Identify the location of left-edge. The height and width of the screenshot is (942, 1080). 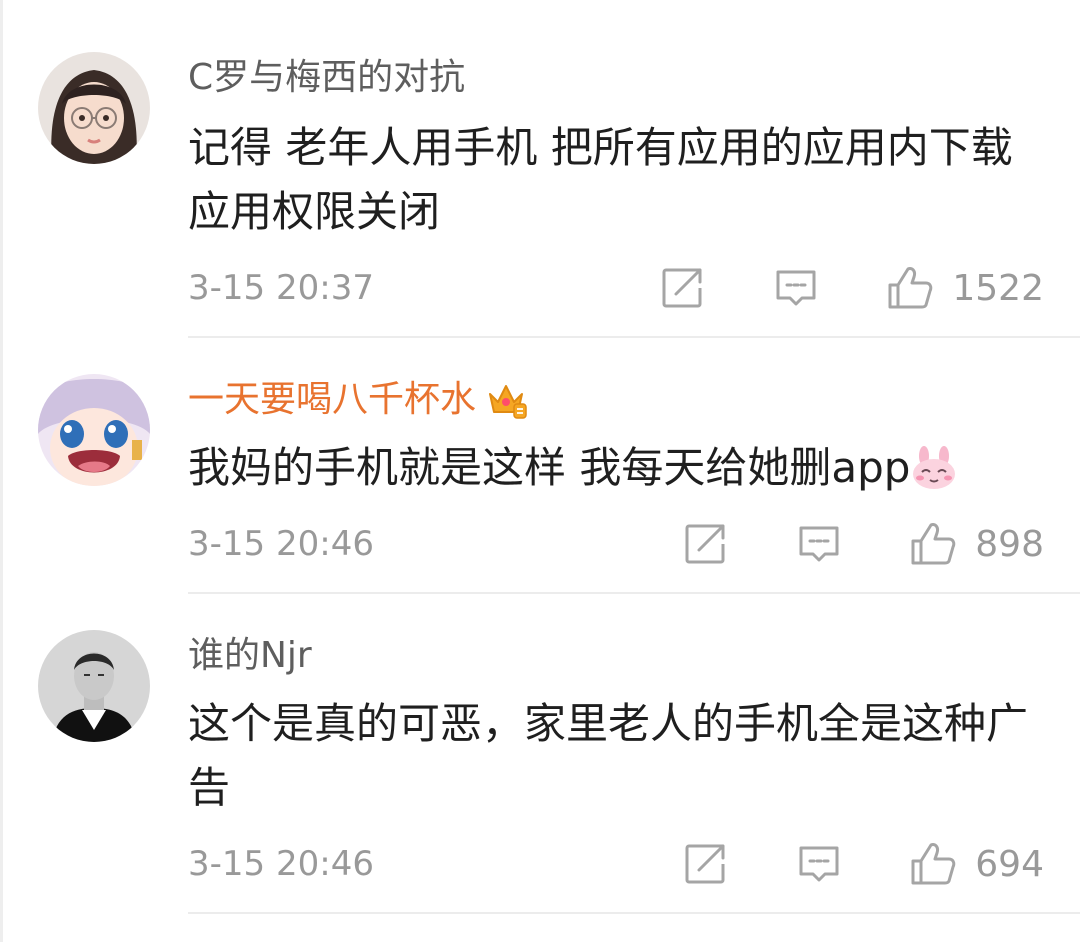
(1, 471).